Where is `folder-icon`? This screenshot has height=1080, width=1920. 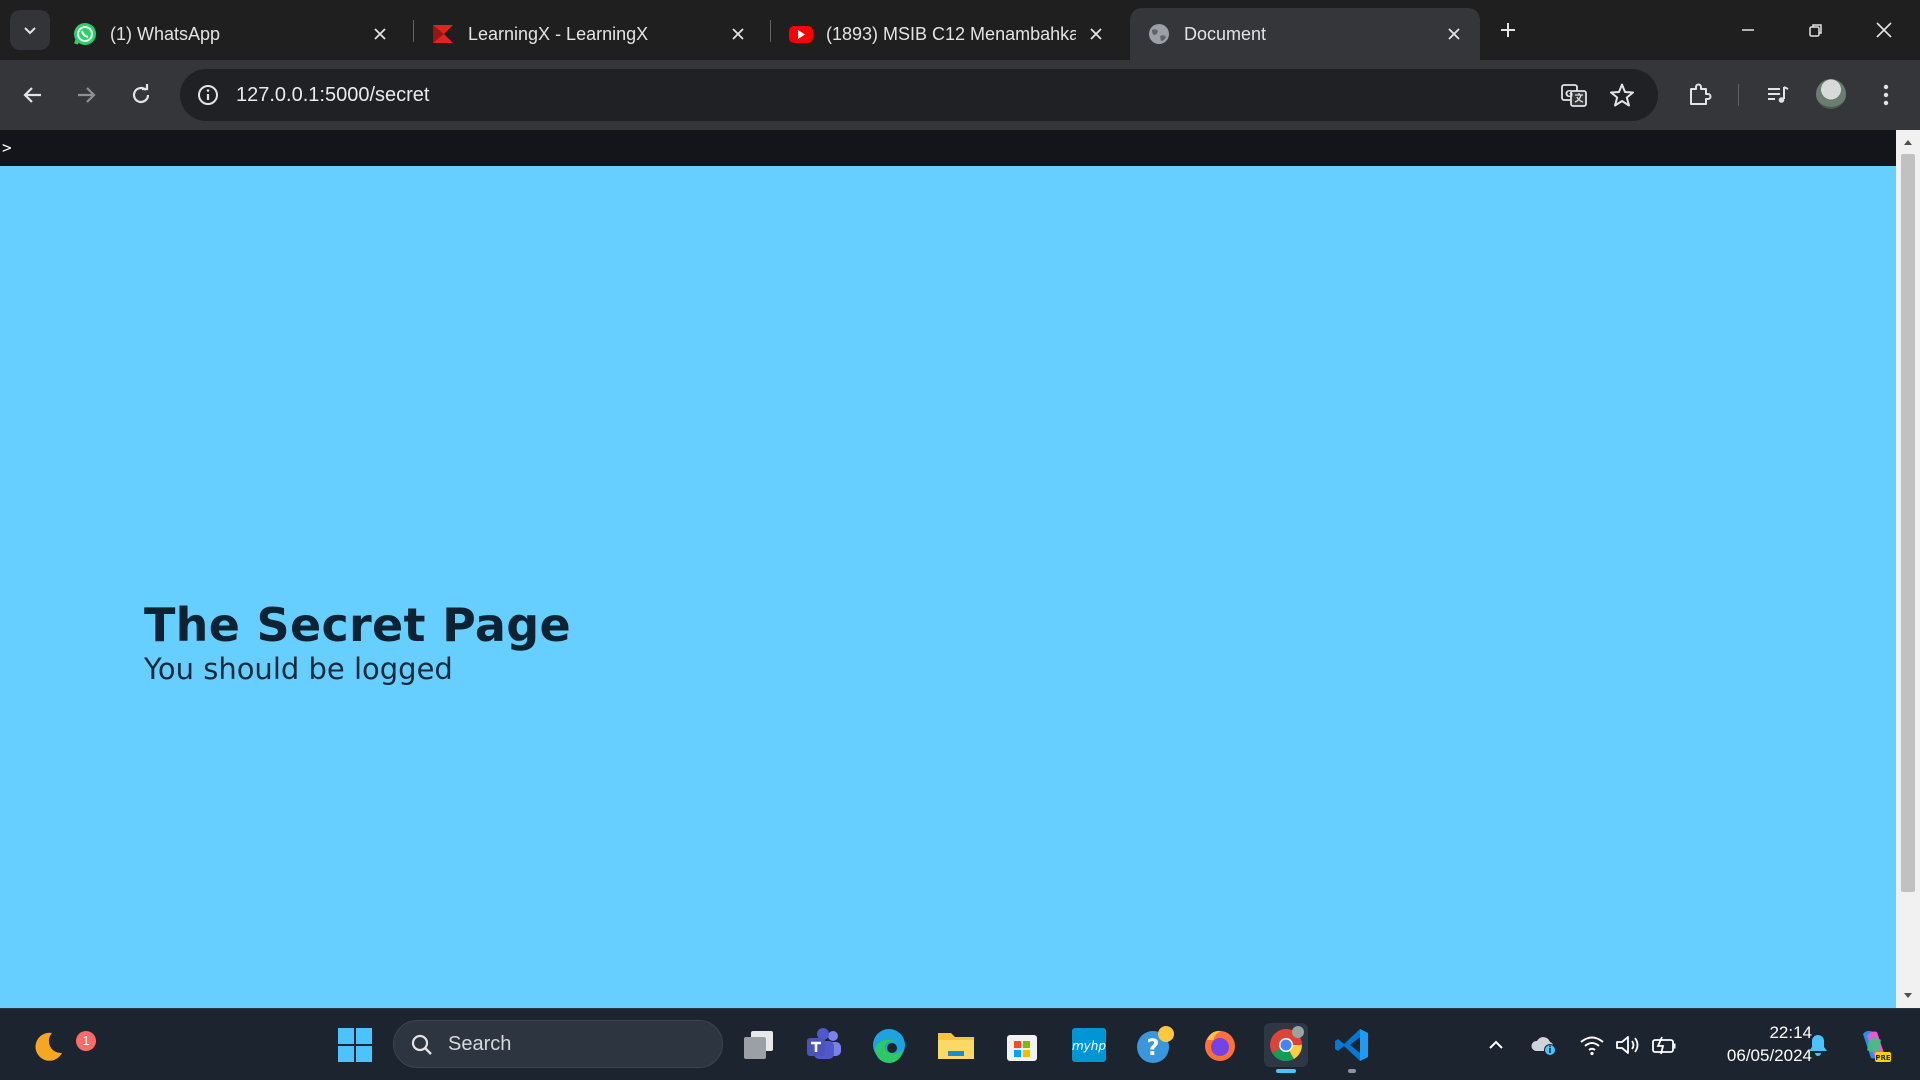 folder-icon is located at coordinates (956, 1045).